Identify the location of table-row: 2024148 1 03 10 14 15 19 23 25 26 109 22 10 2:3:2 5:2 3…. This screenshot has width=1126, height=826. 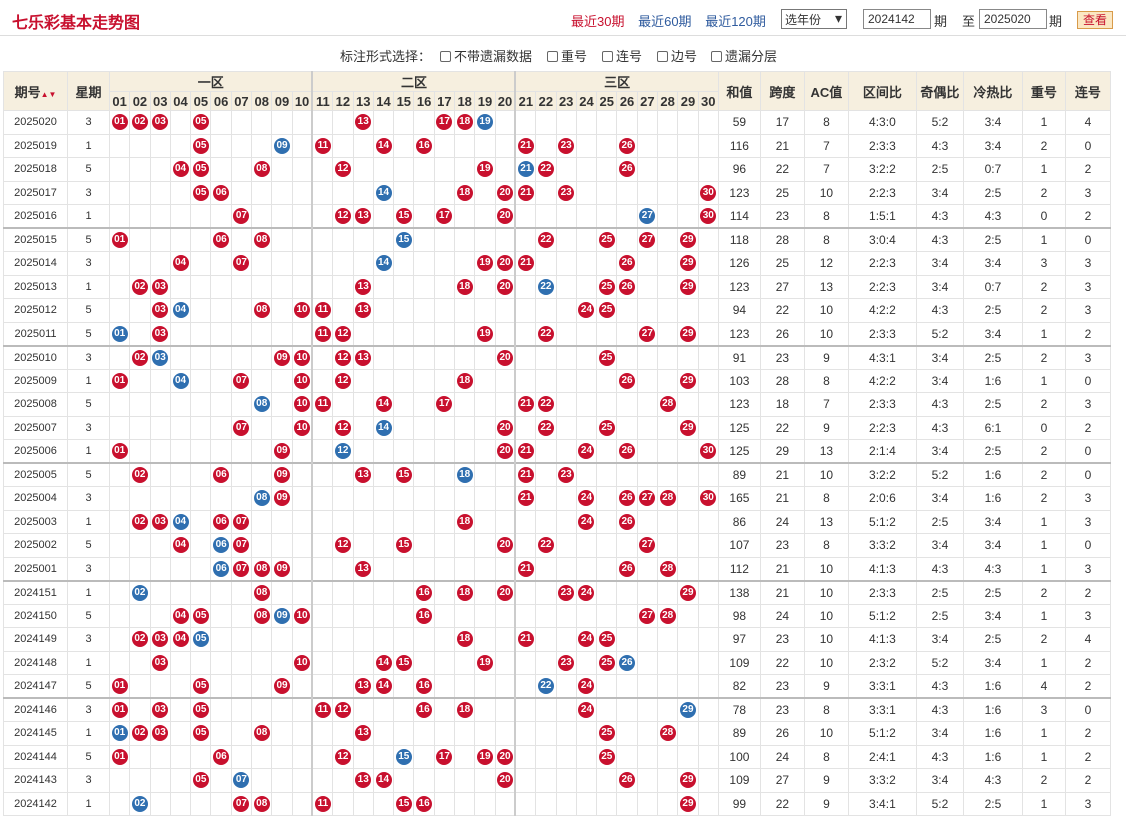
(557, 662).